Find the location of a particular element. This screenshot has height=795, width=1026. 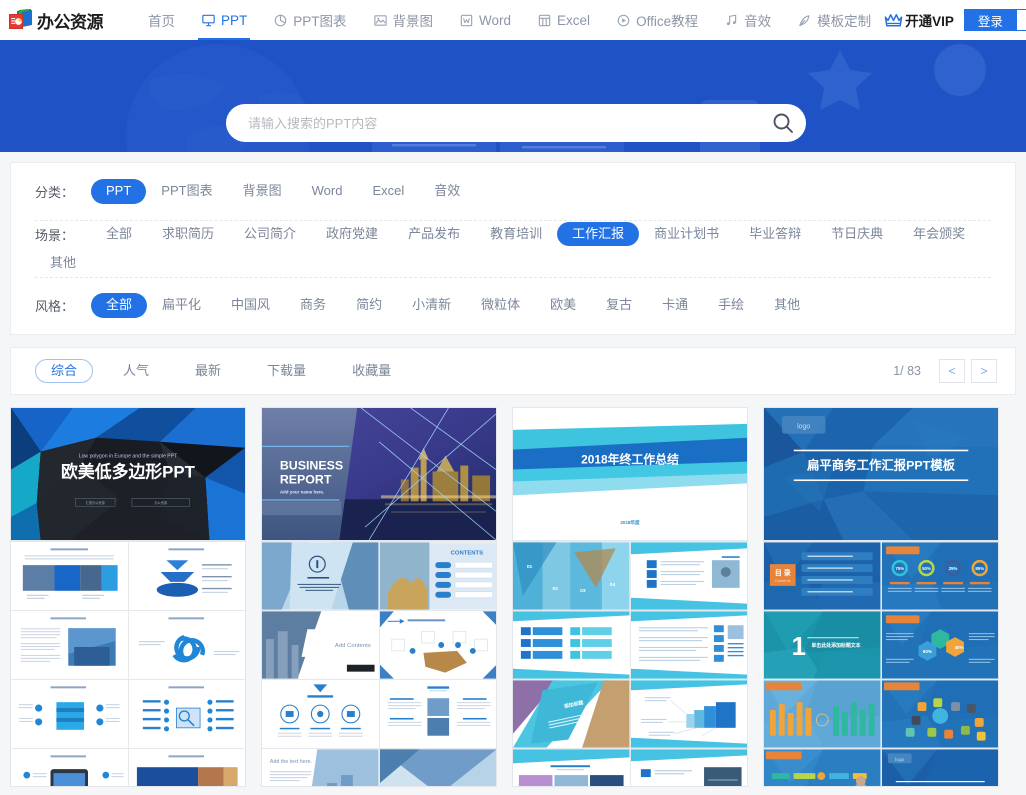

cover-subtitle: 2018年度 is located at coordinates (630, 522).